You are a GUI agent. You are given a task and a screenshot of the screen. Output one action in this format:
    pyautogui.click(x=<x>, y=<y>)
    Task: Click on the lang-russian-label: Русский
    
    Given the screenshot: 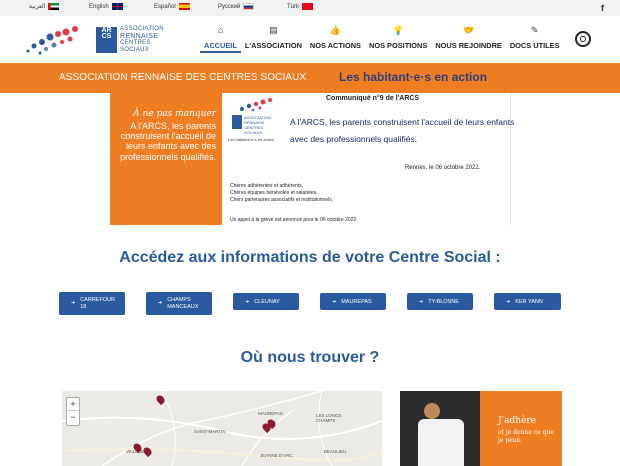 What is the action you would take?
    pyautogui.click(x=229, y=6)
    